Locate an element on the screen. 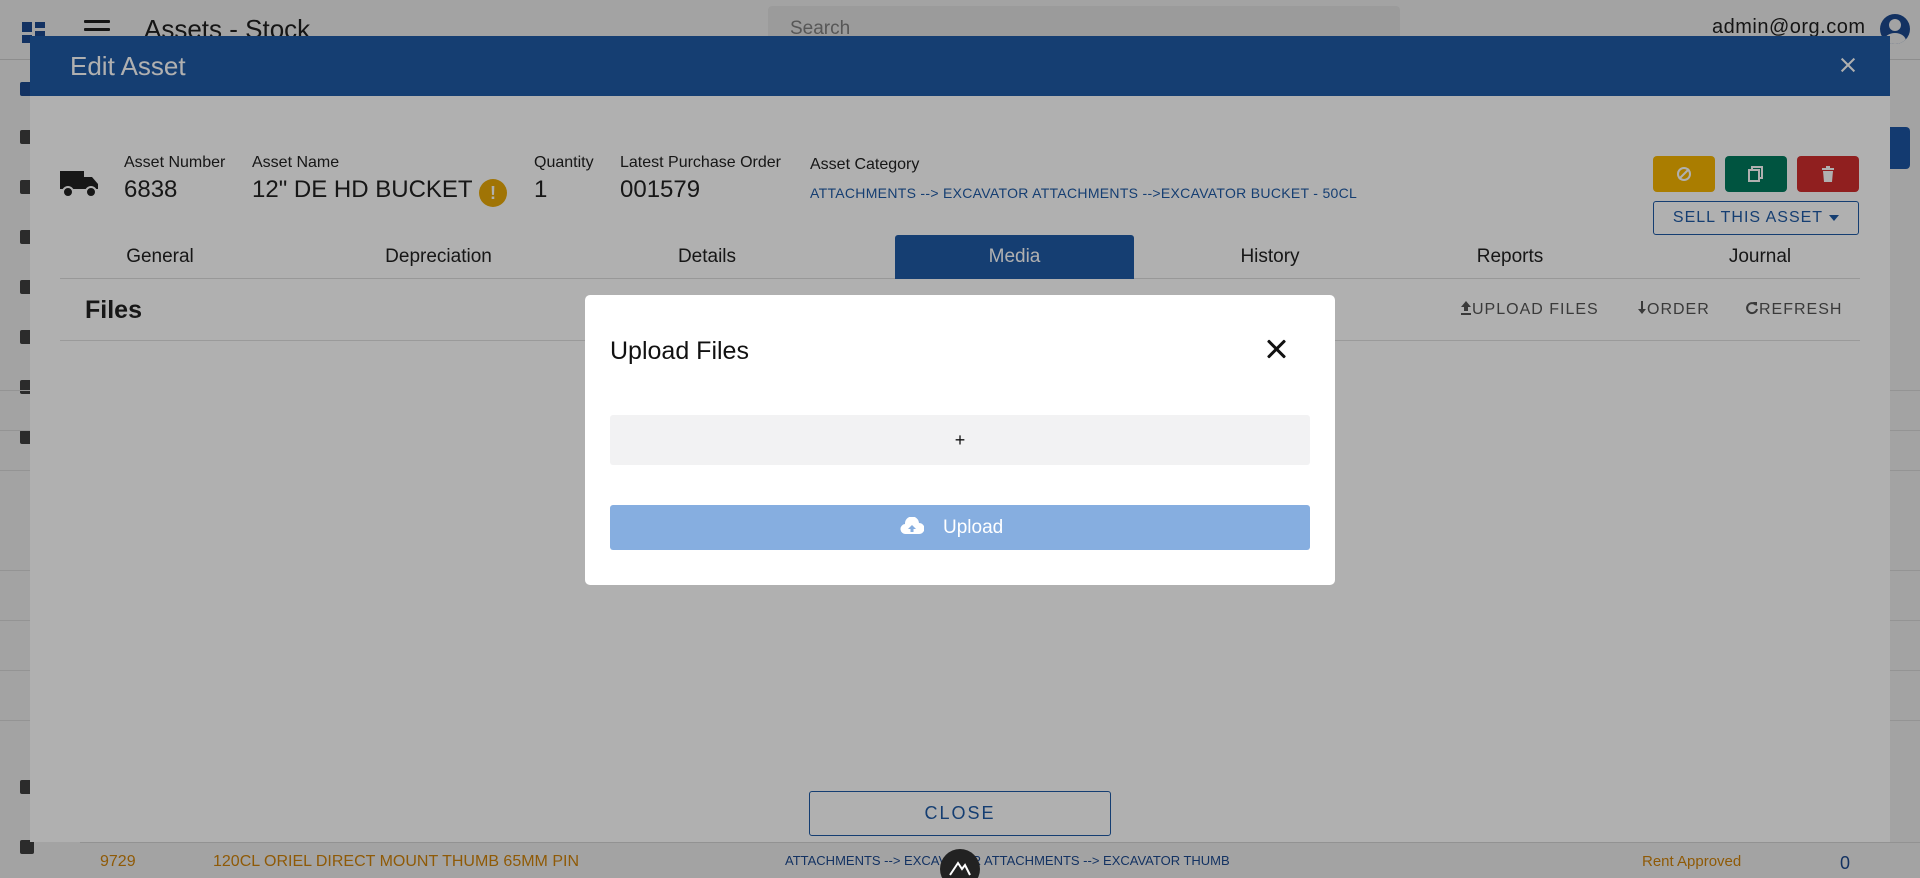 This screenshot has width=1920, height=878. file-drop-zone: + is located at coordinates (960, 440).